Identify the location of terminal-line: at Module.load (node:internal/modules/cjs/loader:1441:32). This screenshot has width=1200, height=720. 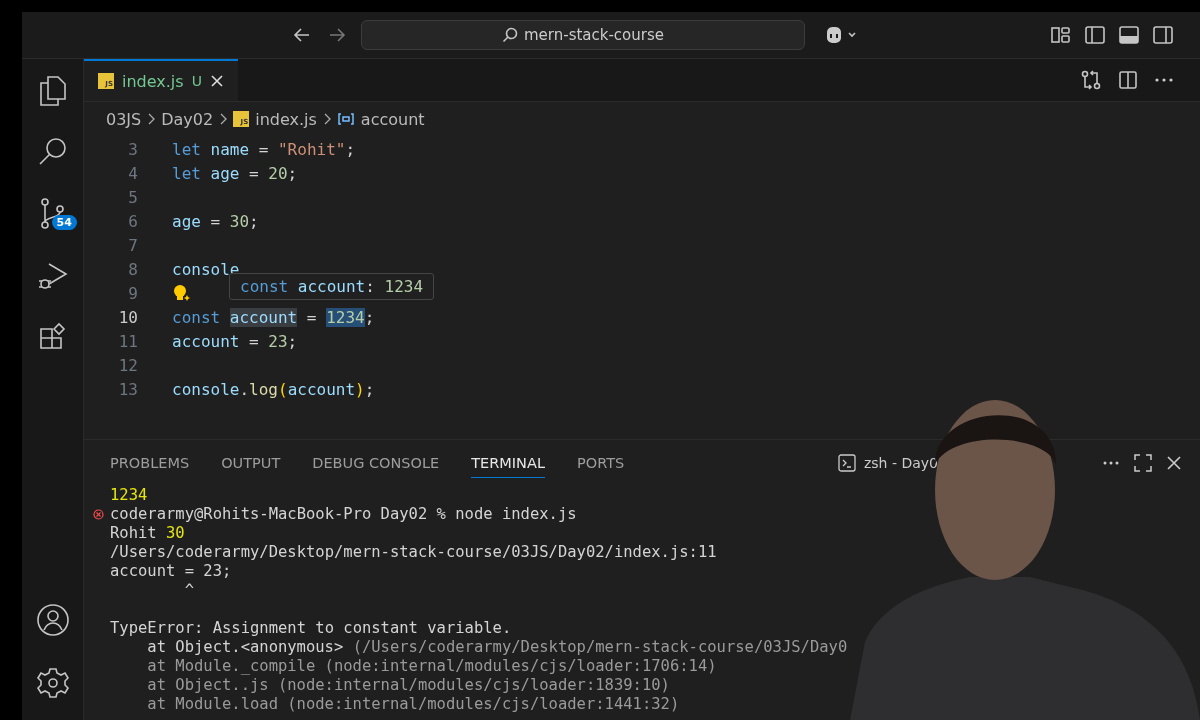
(413, 704).